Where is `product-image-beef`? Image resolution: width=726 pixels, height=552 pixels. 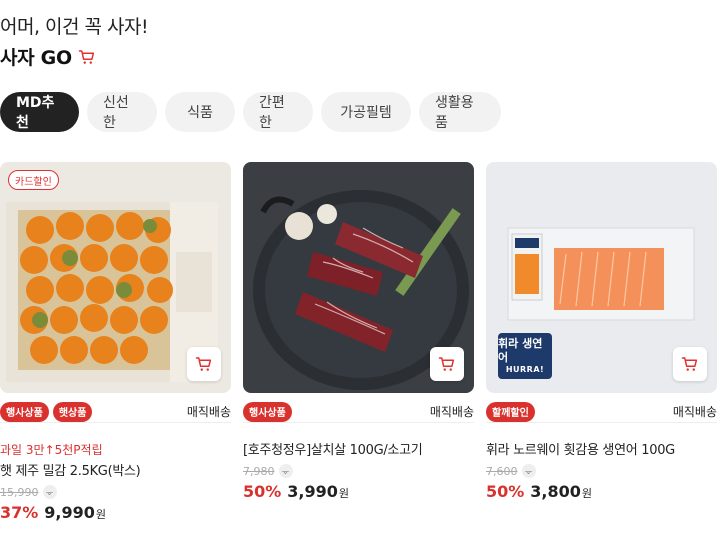
product-image-beef is located at coordinates (358, 277).